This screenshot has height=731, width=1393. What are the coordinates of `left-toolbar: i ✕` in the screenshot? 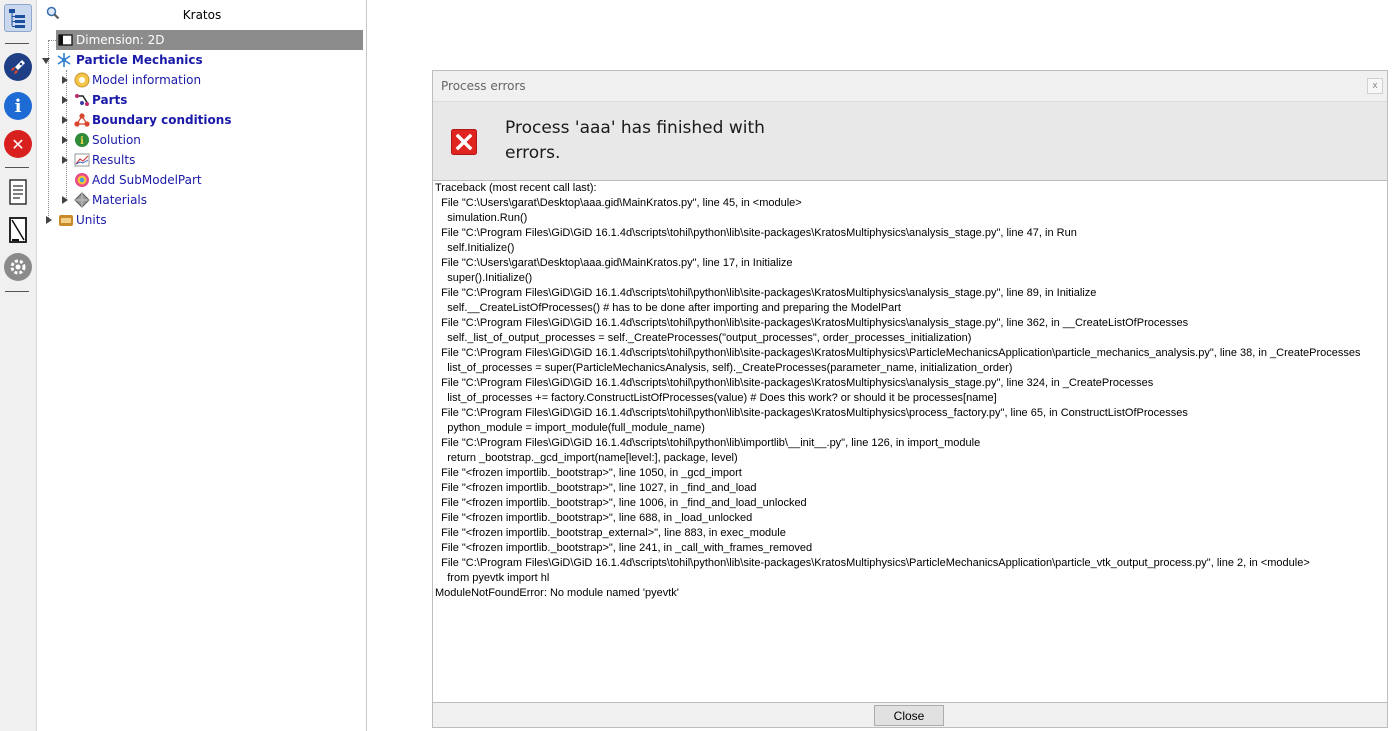 It's located at (18, 365).